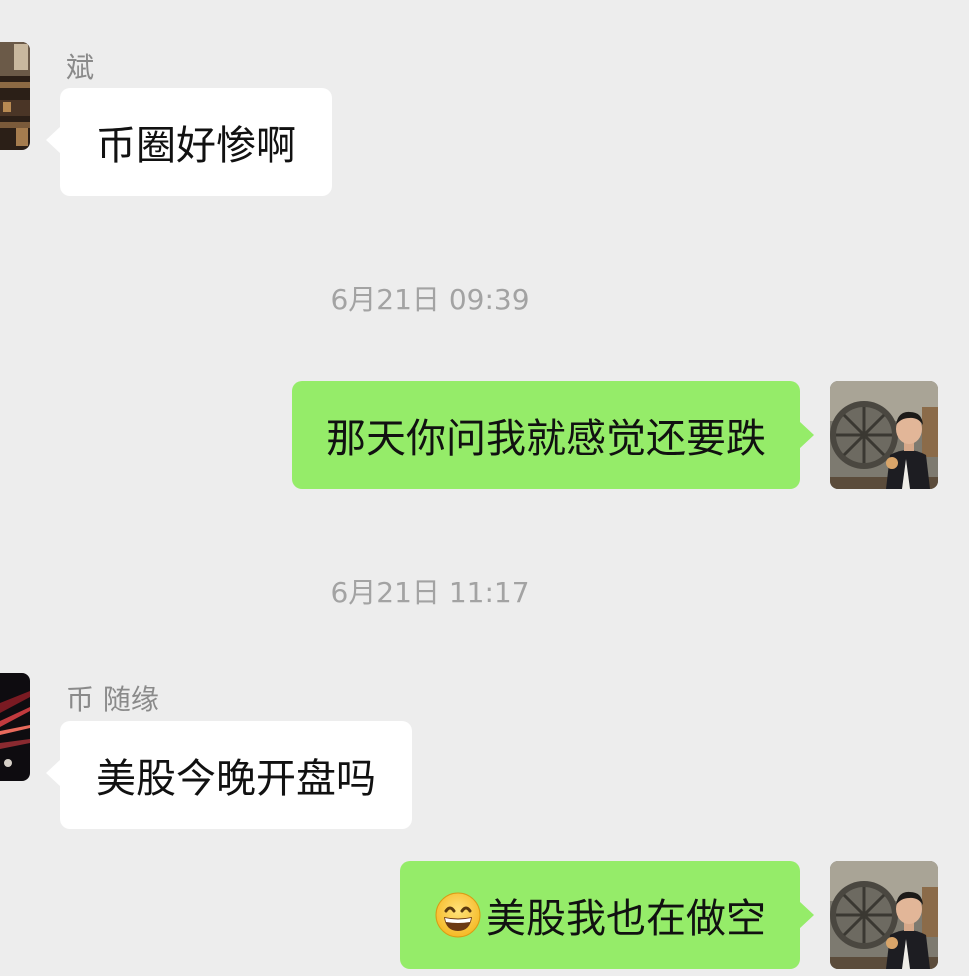 The width and height of the screenshot is (969, 976). Describe the element at coordinates (546, 439) in the screenshot. I see `message-text: 那天你问我就感觉还要跌` at that location.